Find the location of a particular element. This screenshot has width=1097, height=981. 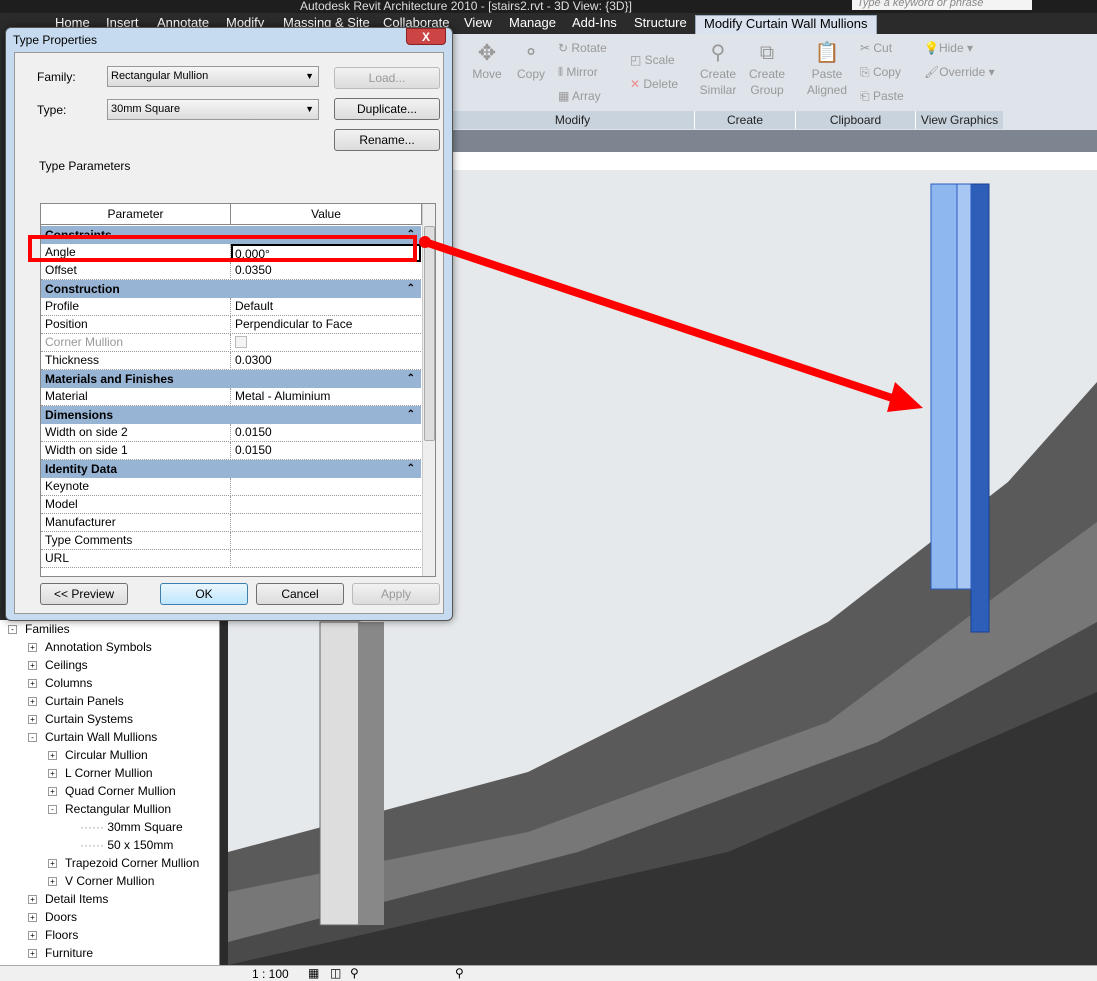

section-header-dimensions: Dimensions ⌃ is located at coordinates (231, 415).